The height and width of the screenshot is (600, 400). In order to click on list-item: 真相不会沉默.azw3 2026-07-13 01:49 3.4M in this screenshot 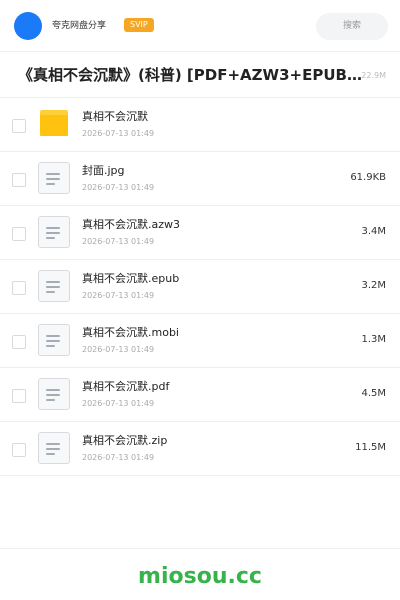, I will do `click(200, 233)`.